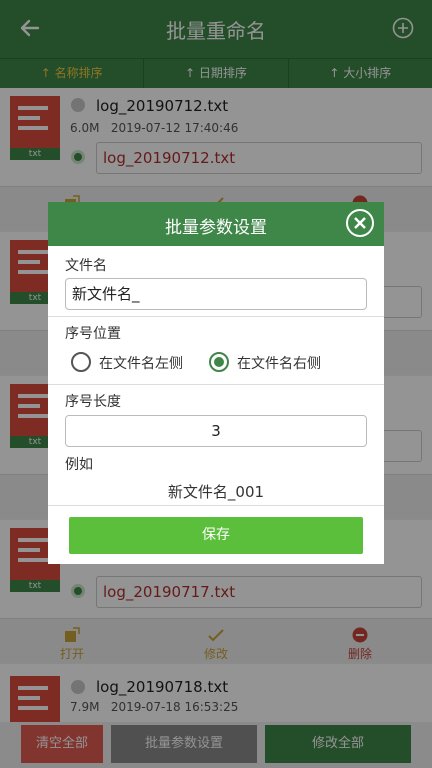 This screenshot has height=768, width=432. Describe the element at coordinates (93, 402) in the screenshot. I see `length-label: 序号长度` at that location.